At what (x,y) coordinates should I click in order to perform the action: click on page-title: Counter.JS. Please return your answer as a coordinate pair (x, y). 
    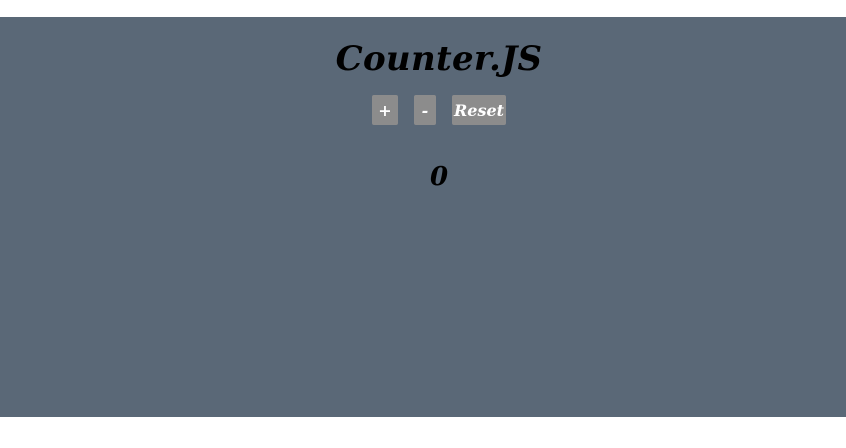
    Looking at the image, I should click on (439, 59).